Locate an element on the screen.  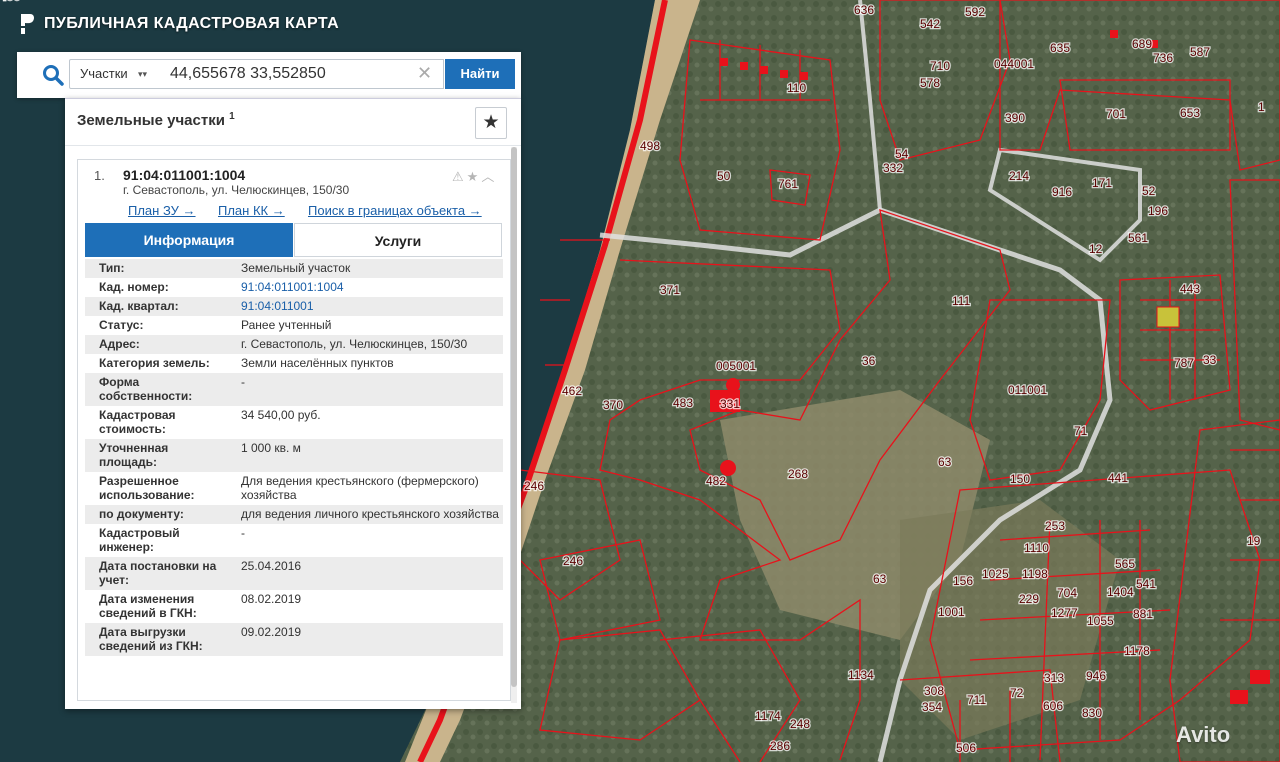
tab-information: Информация is located at coordinates (189, 240).